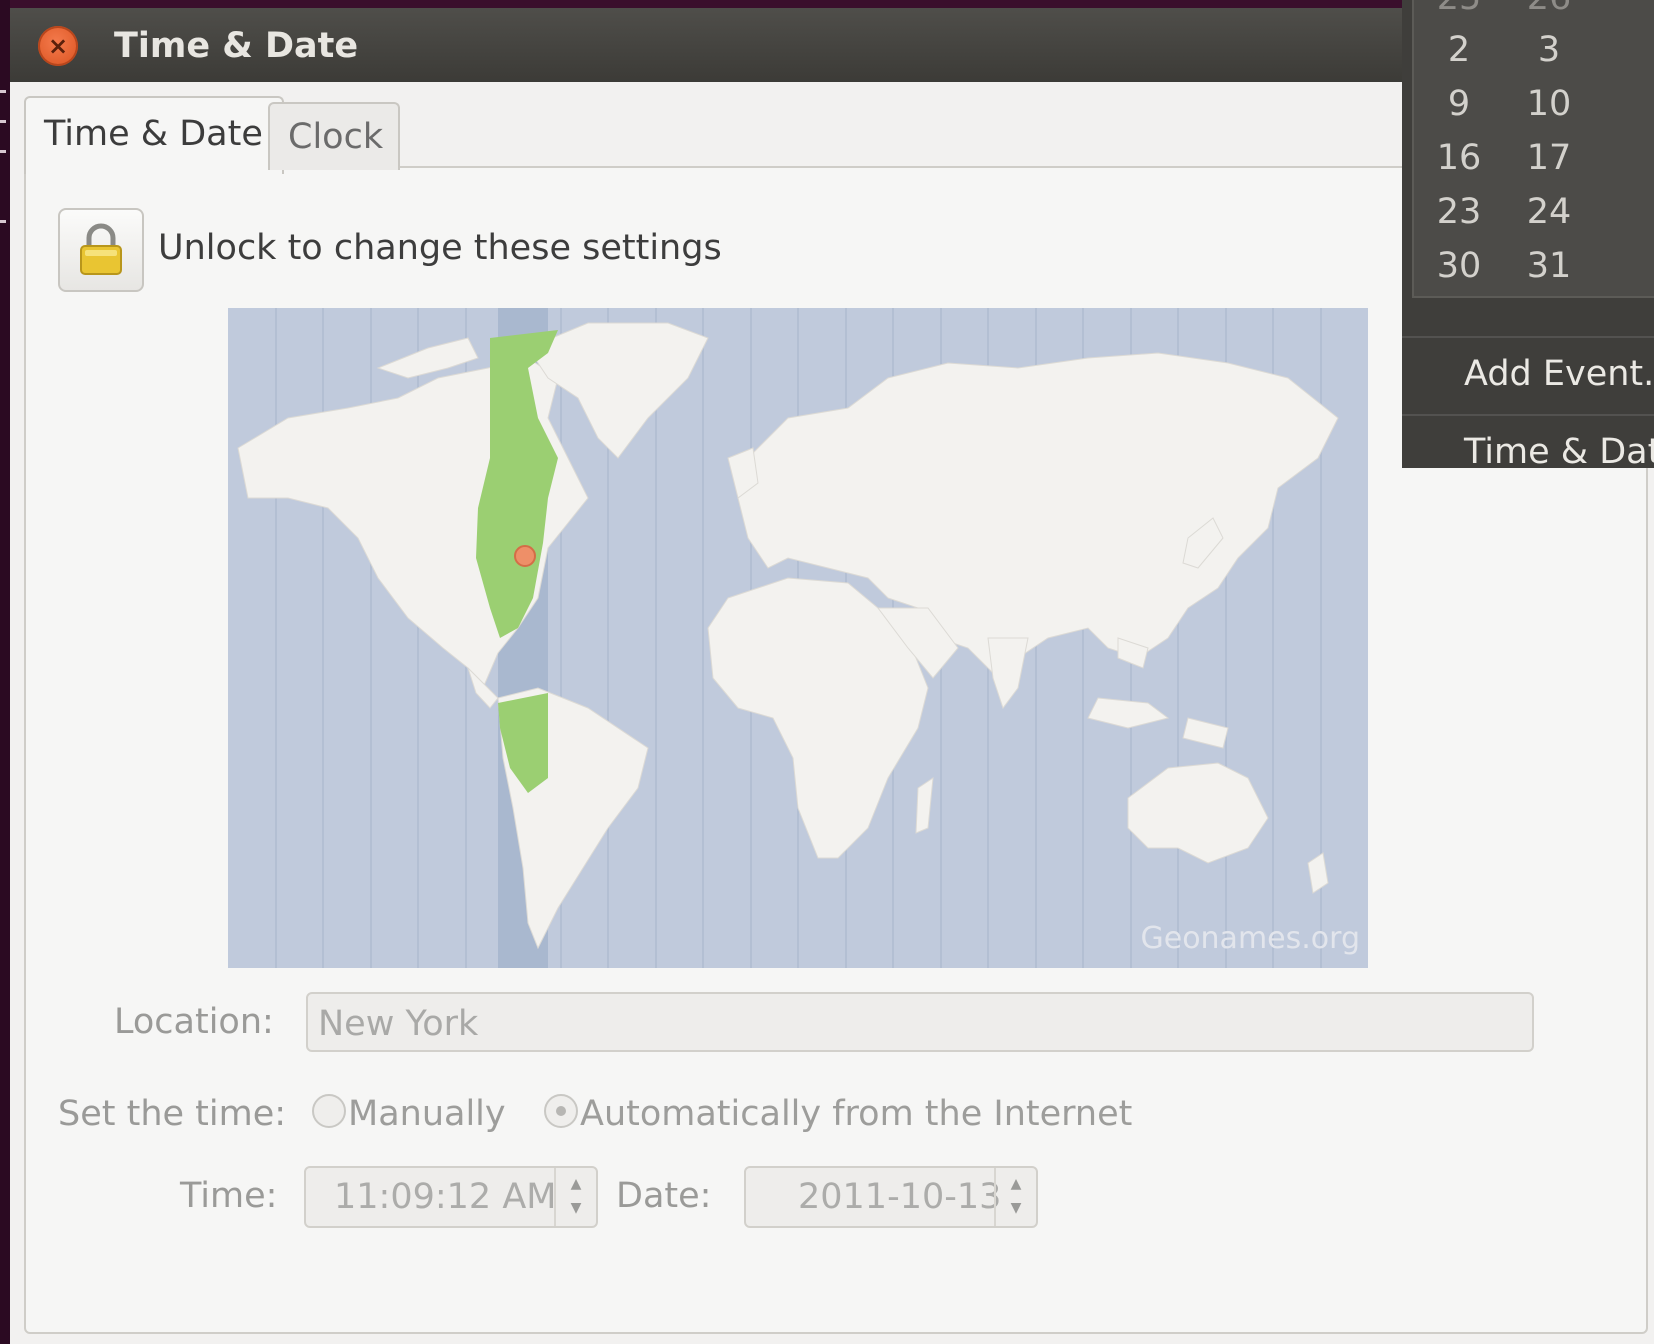  Describe the element at coordinates (575, 1197) in the screenshot. I see `time-spin-arrows: ▲ ▼` at that location.